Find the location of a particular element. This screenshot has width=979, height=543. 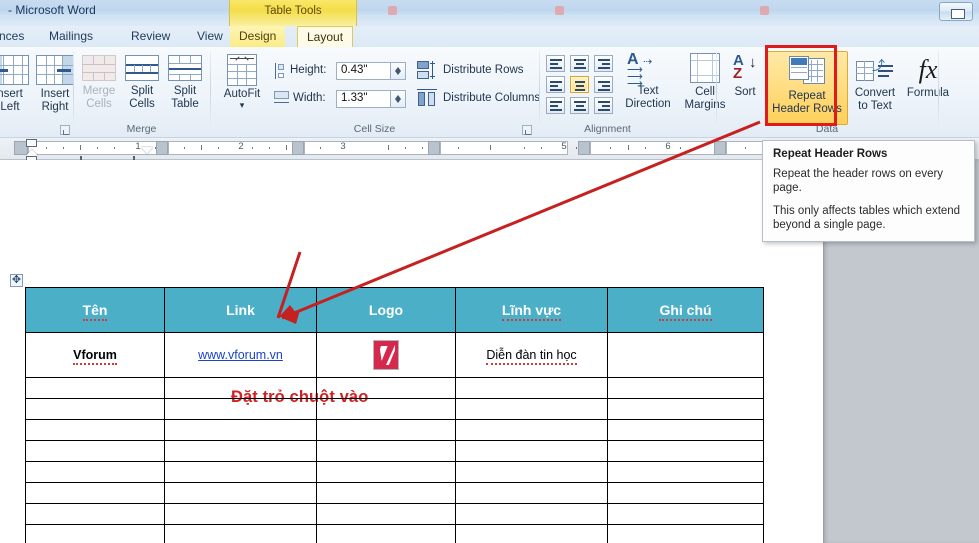

restore-window-button is located at coordinates (956, 11).